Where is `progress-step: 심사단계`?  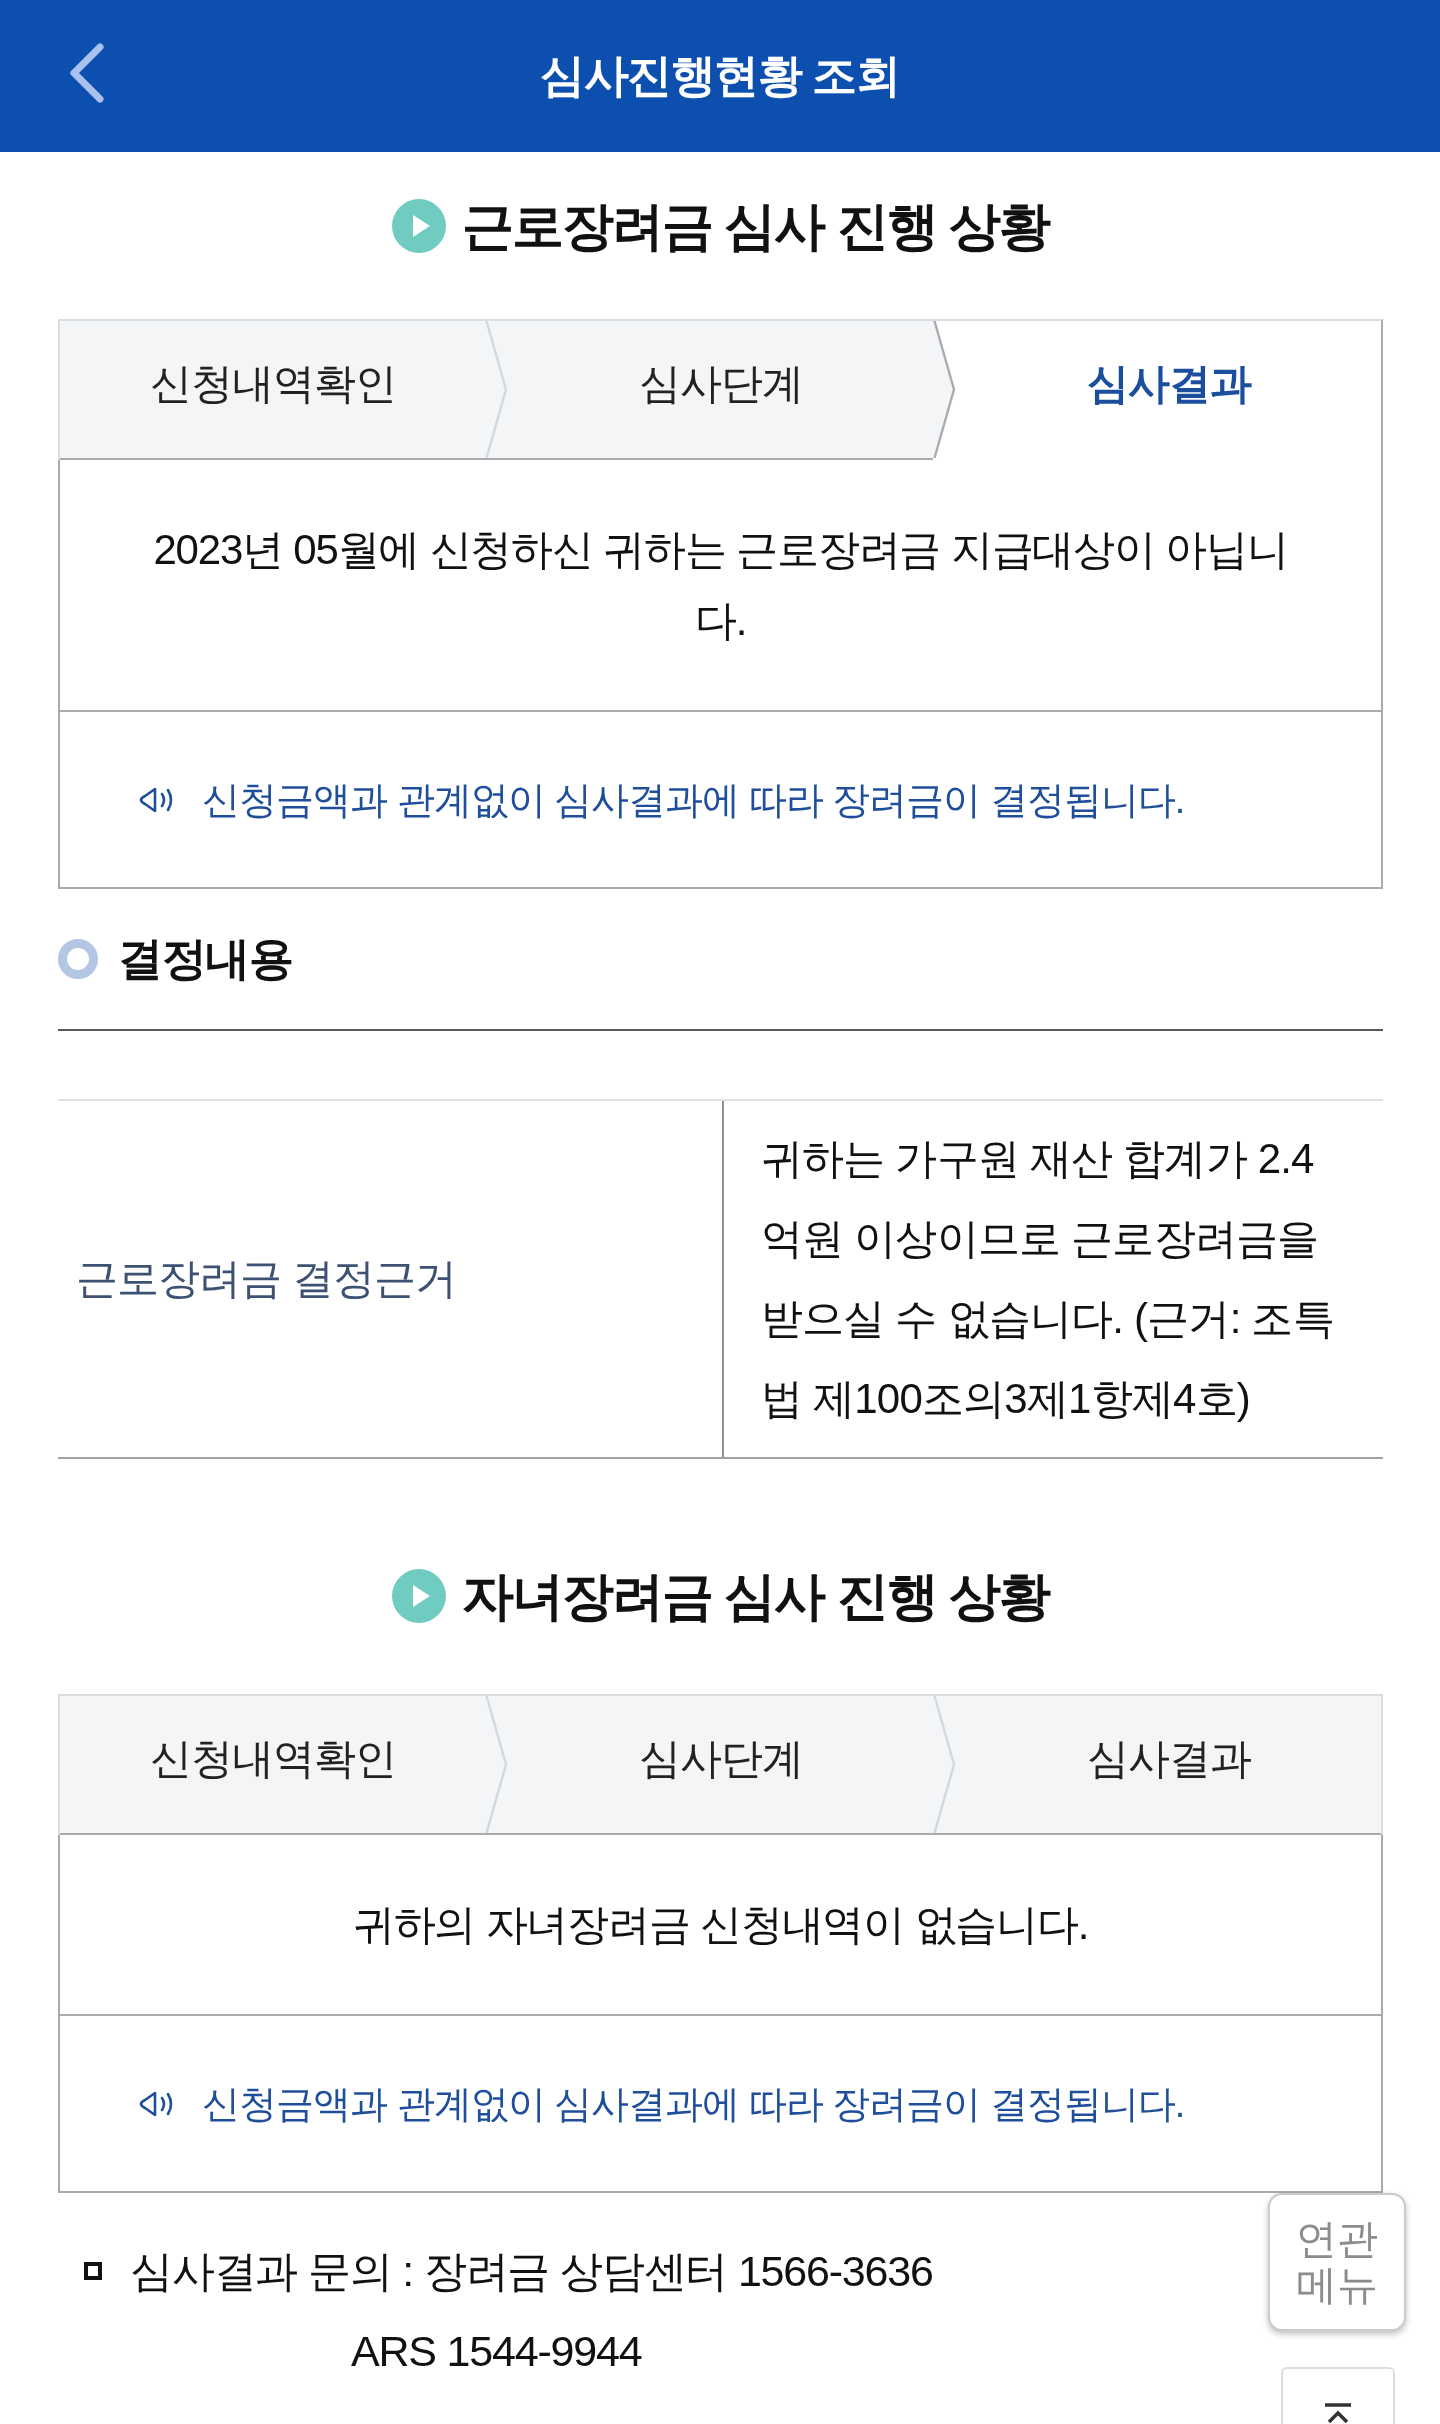
progress-step: 심사단계 is located at coordinates (720, 1765).